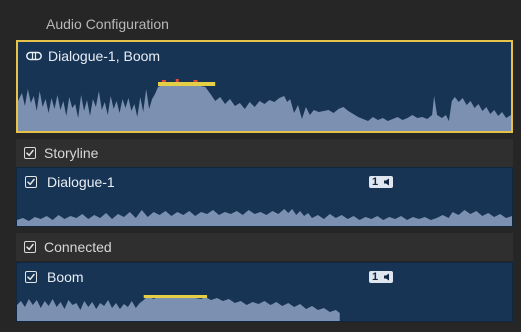 This screenshot has height=332, width=521. What do you see at coordinates (264, 306) in the screenshot?
I see `boom-waveform` at bounding box center [264, 306].